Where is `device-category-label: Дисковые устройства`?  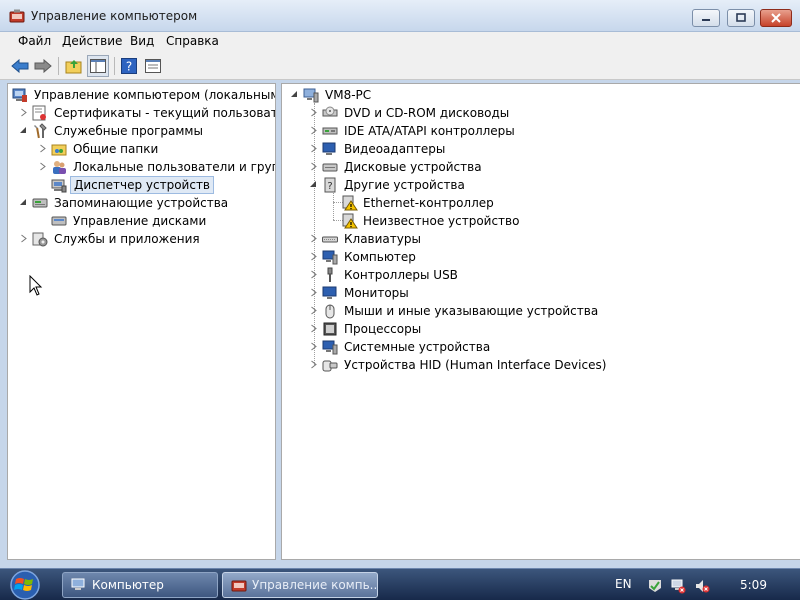 device-category-label: Дисковые устройства is located at coordinates (413, 167).